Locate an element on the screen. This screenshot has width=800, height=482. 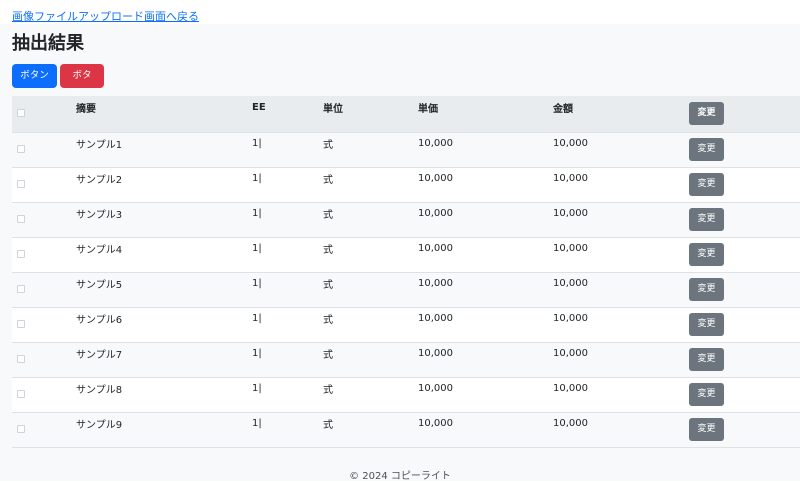
cell-summary-text: サンプル3 is located at coordinates (99, 215).